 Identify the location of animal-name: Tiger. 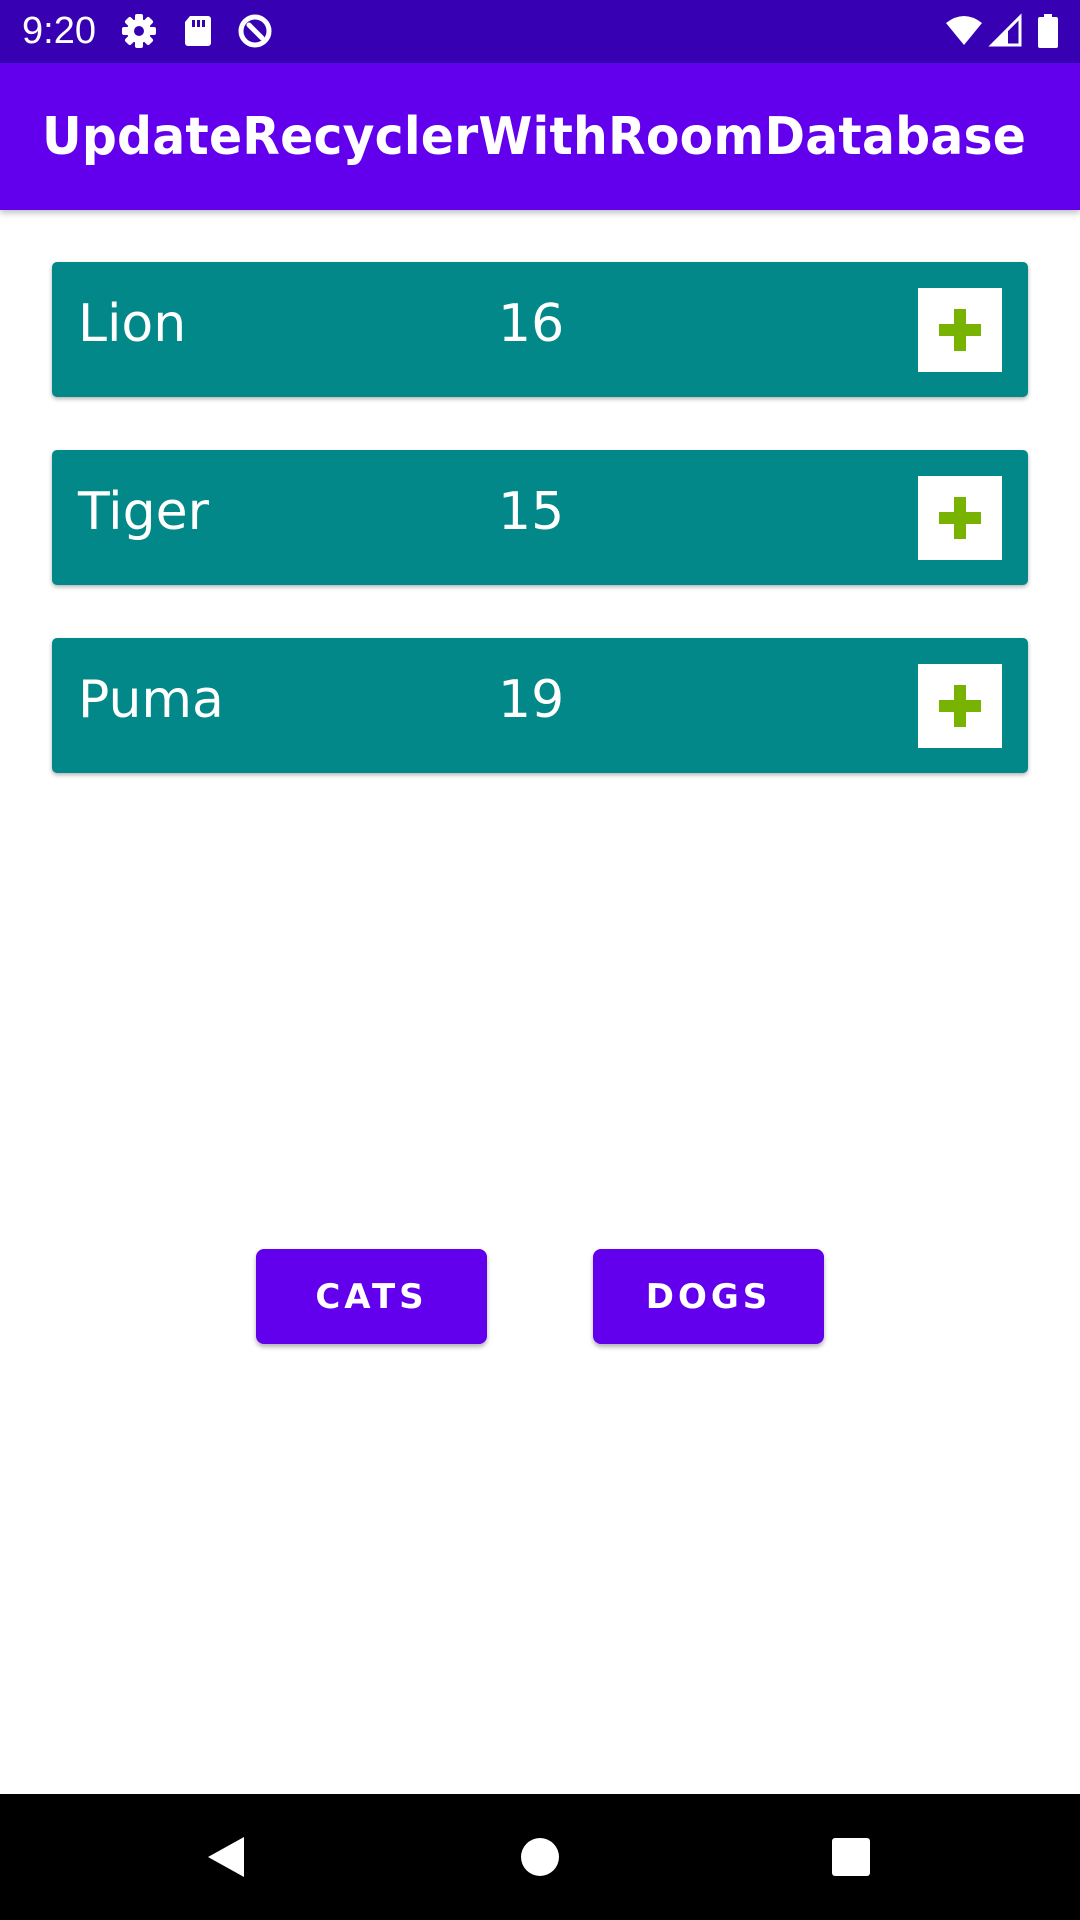
(143, 512).